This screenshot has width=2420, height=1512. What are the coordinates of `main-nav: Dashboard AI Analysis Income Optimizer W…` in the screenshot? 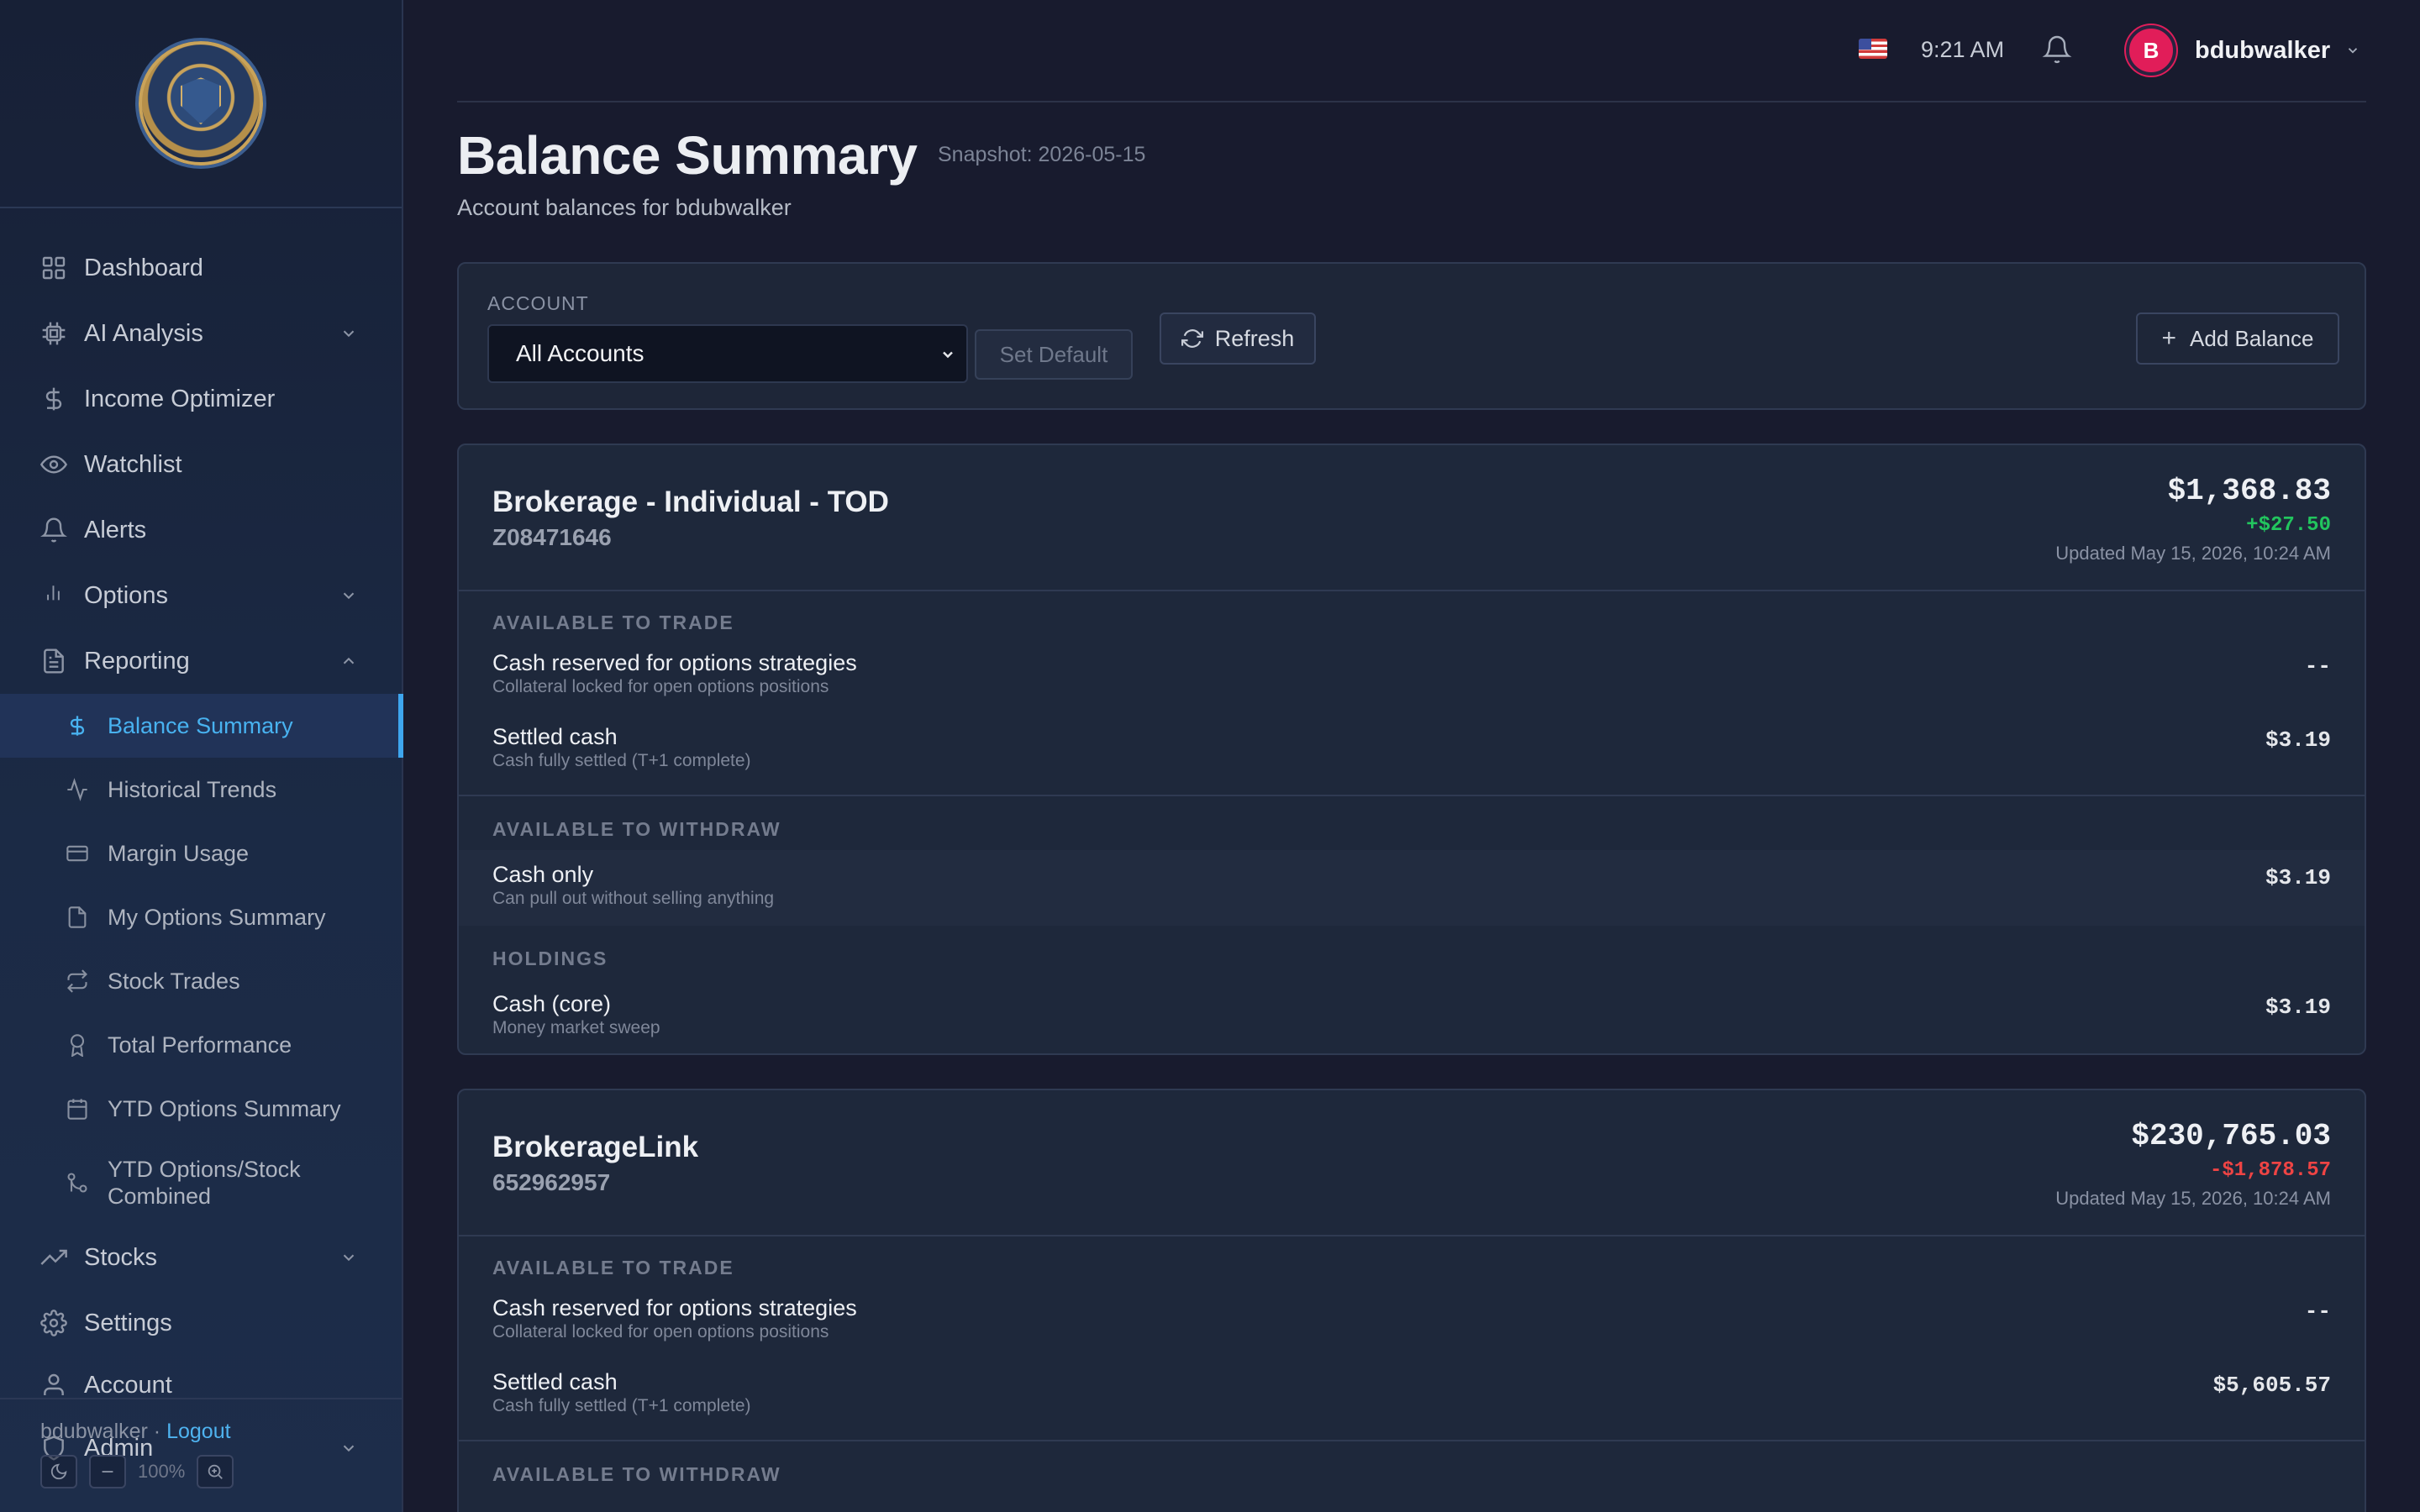 It's located at (202, 858).